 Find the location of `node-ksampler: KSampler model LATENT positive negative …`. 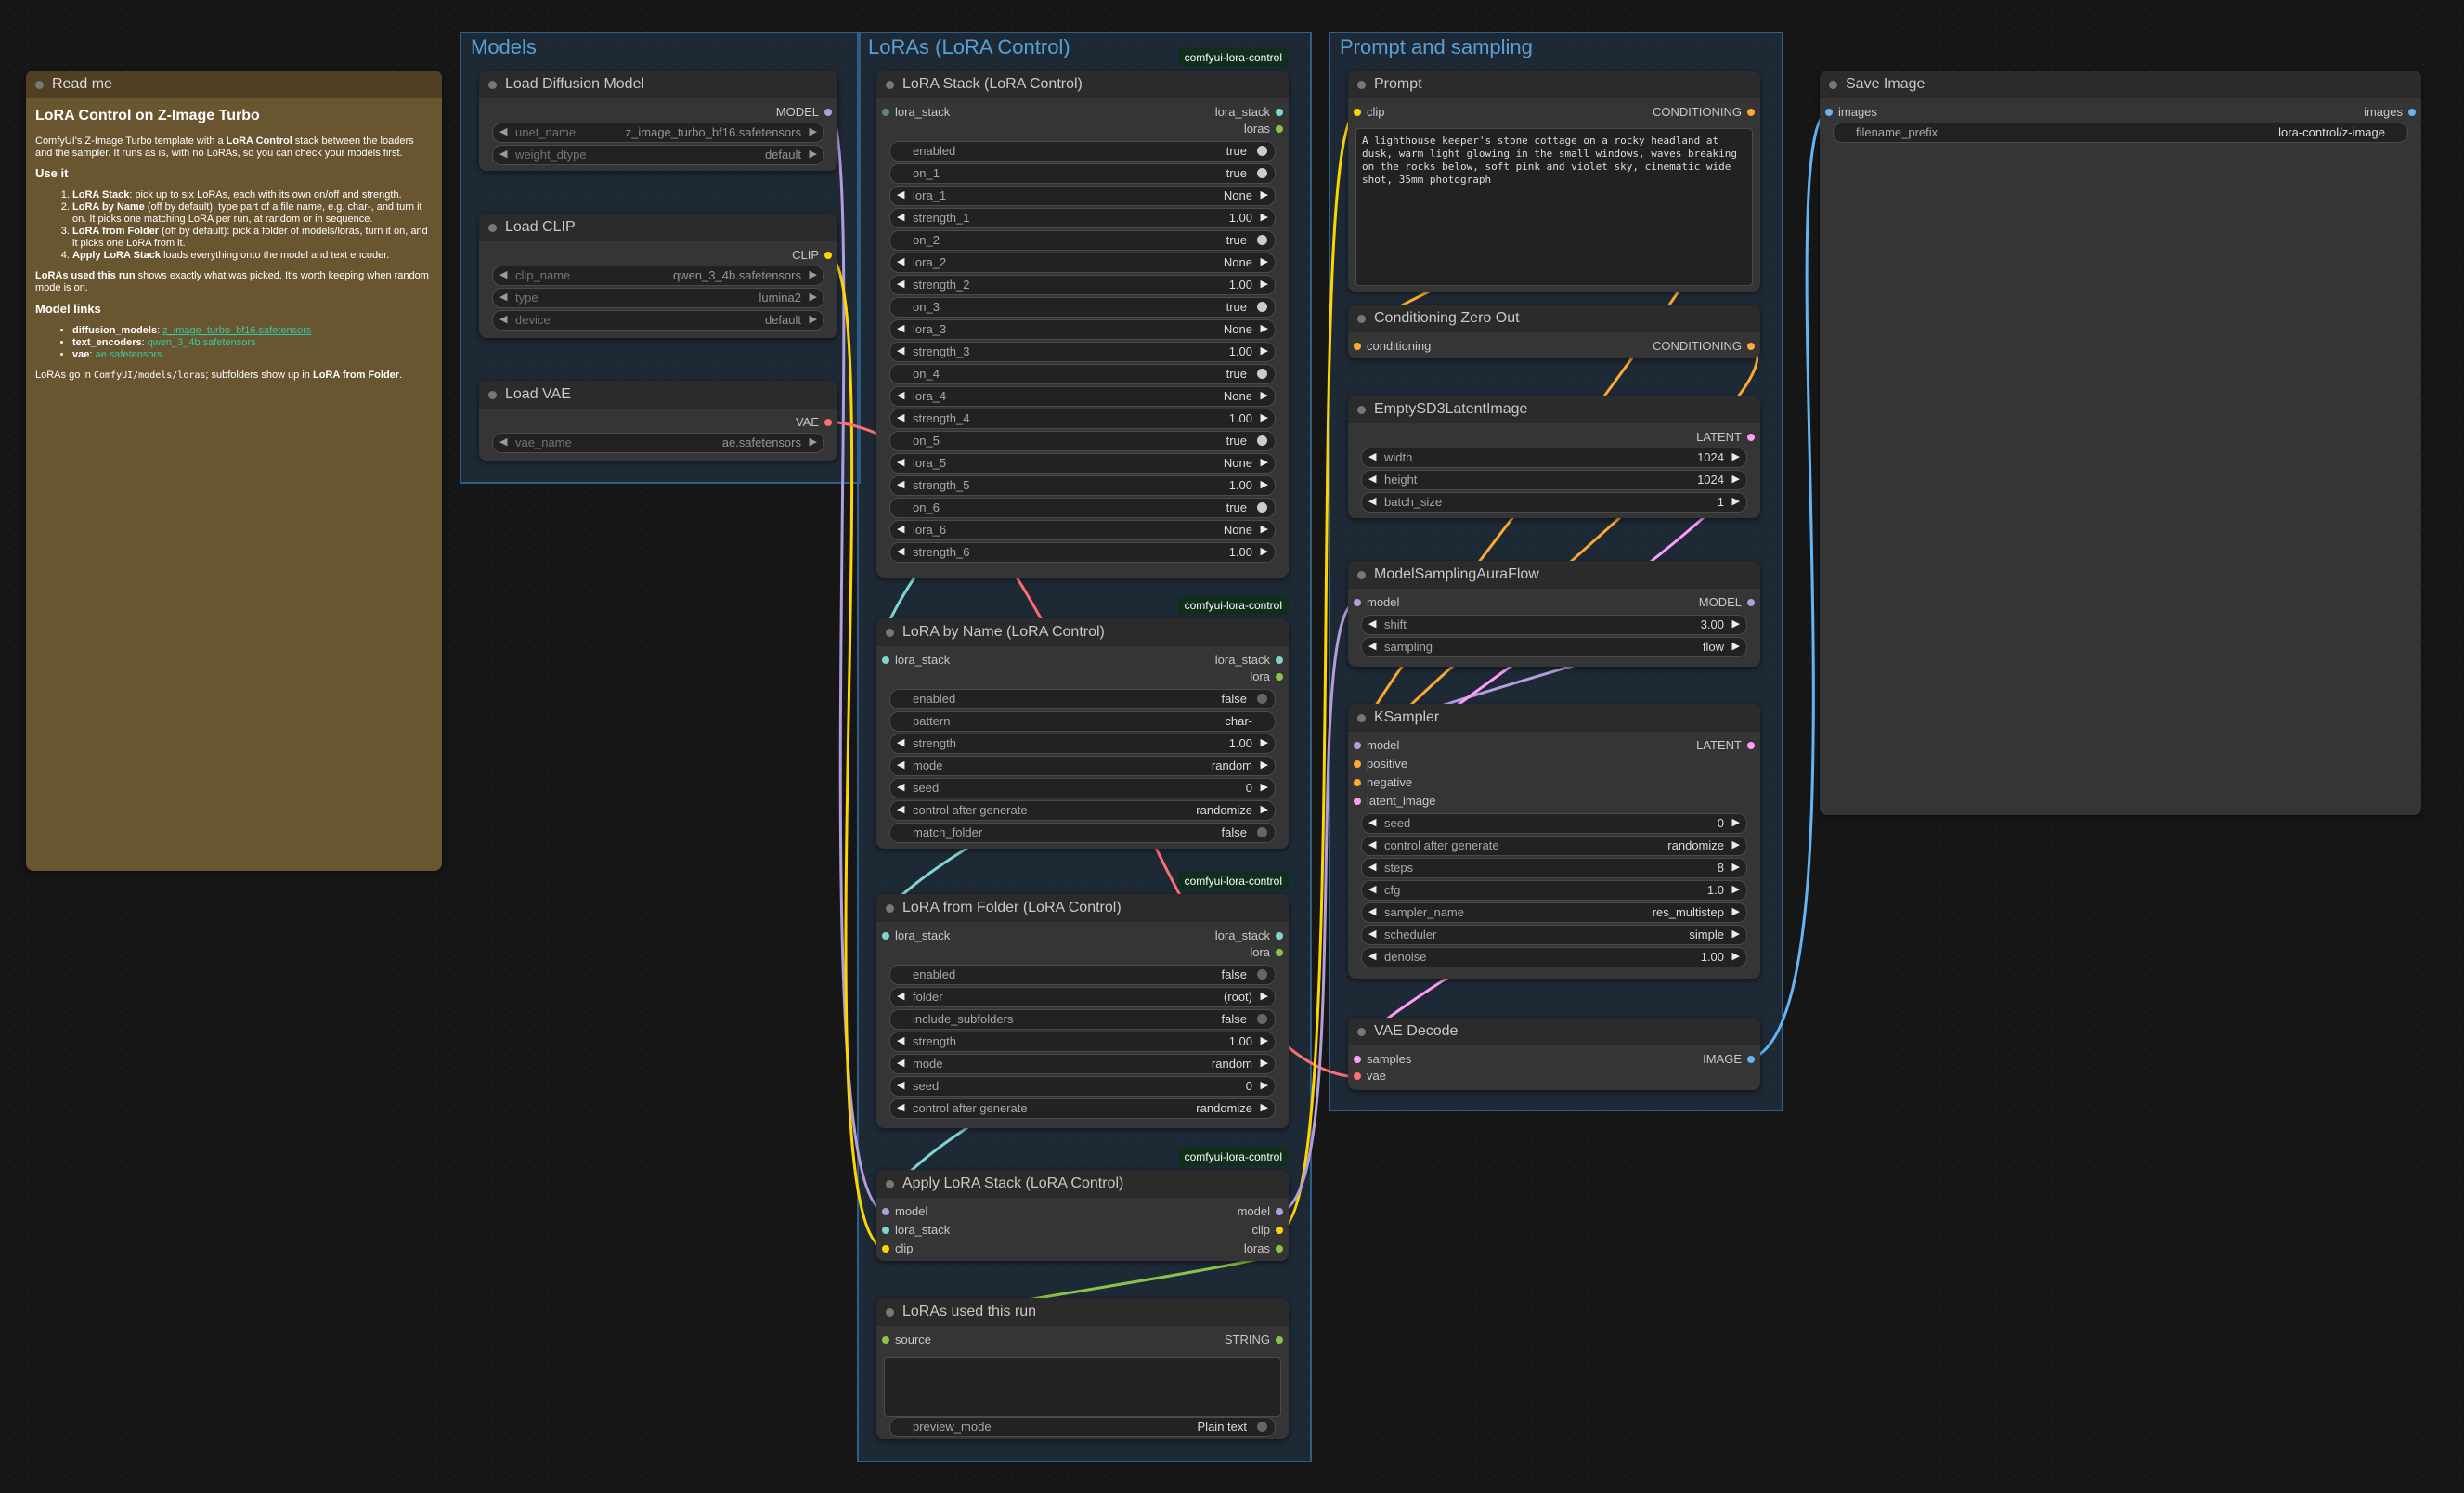

node-ksampler: KSampler model LATENT positive negative … is located at coordinates (1554, 841).